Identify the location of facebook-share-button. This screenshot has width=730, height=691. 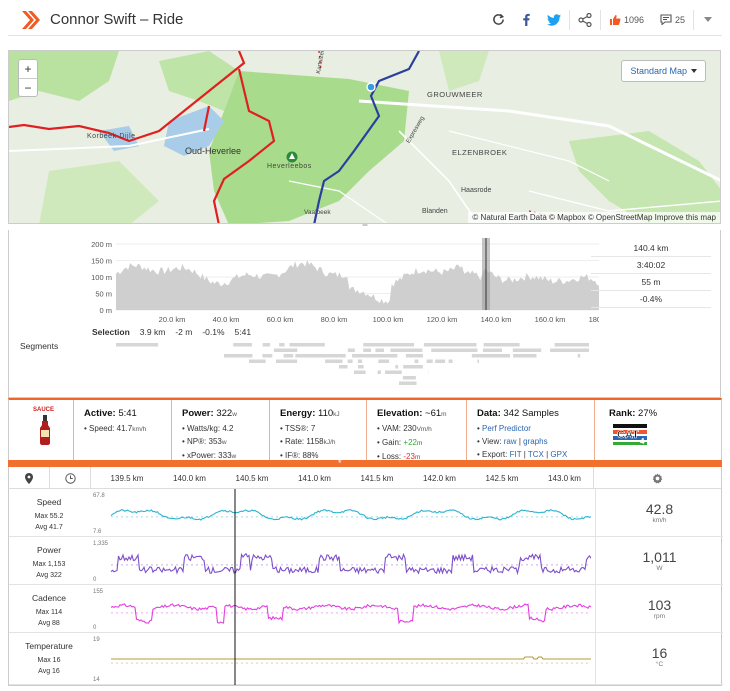
(526, 19).